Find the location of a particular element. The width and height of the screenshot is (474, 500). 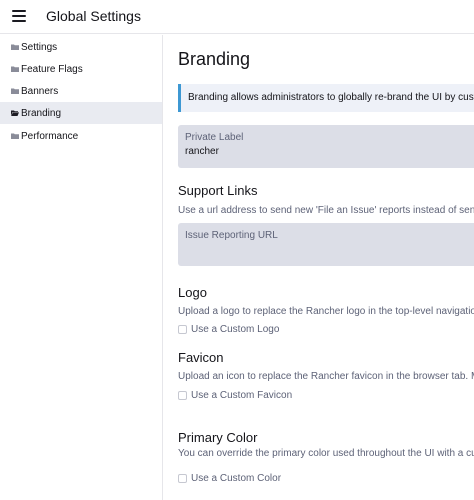

issue-reporting-url-field: Issue Reporting URL is located at coordinates (326, 244).